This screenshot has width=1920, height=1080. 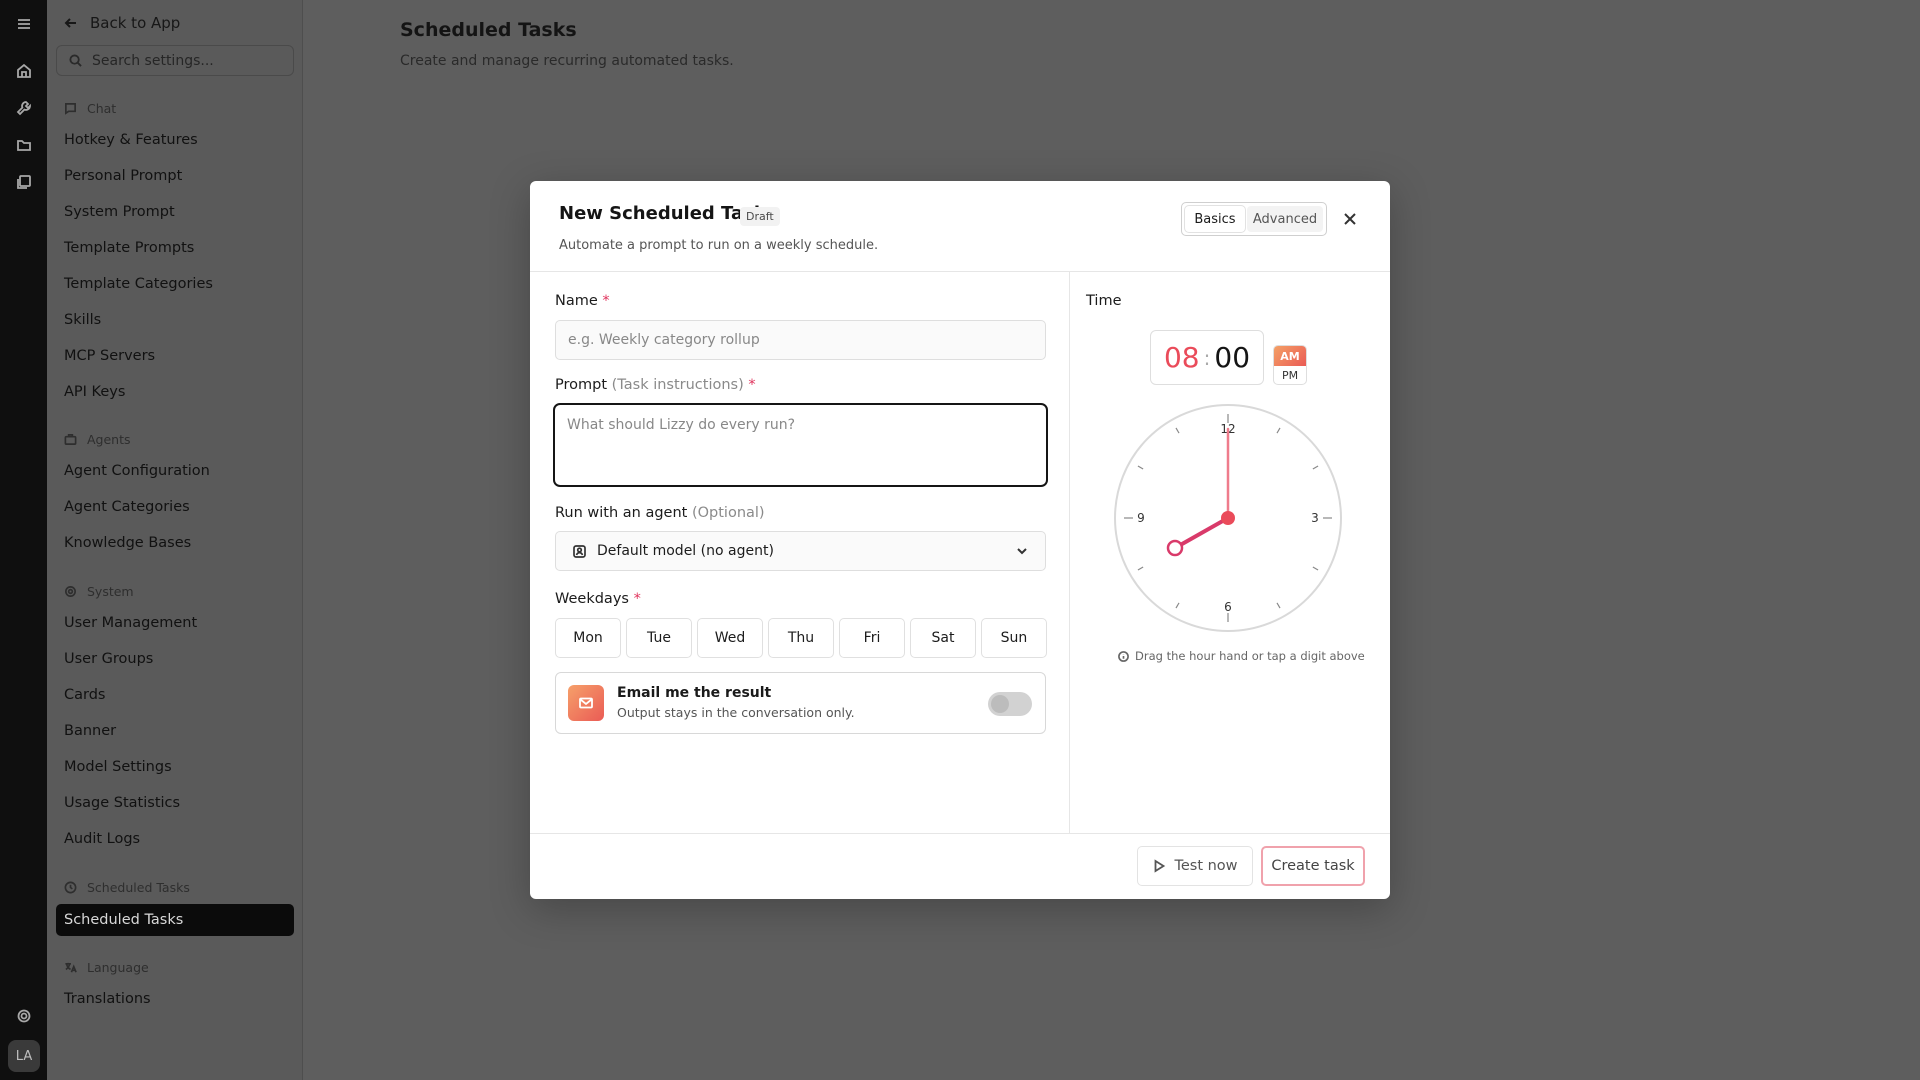 What do you see at coordinates (90, 108) in the screenshot?
I see `section-chat: Chat` at bounding box center [90, 108].